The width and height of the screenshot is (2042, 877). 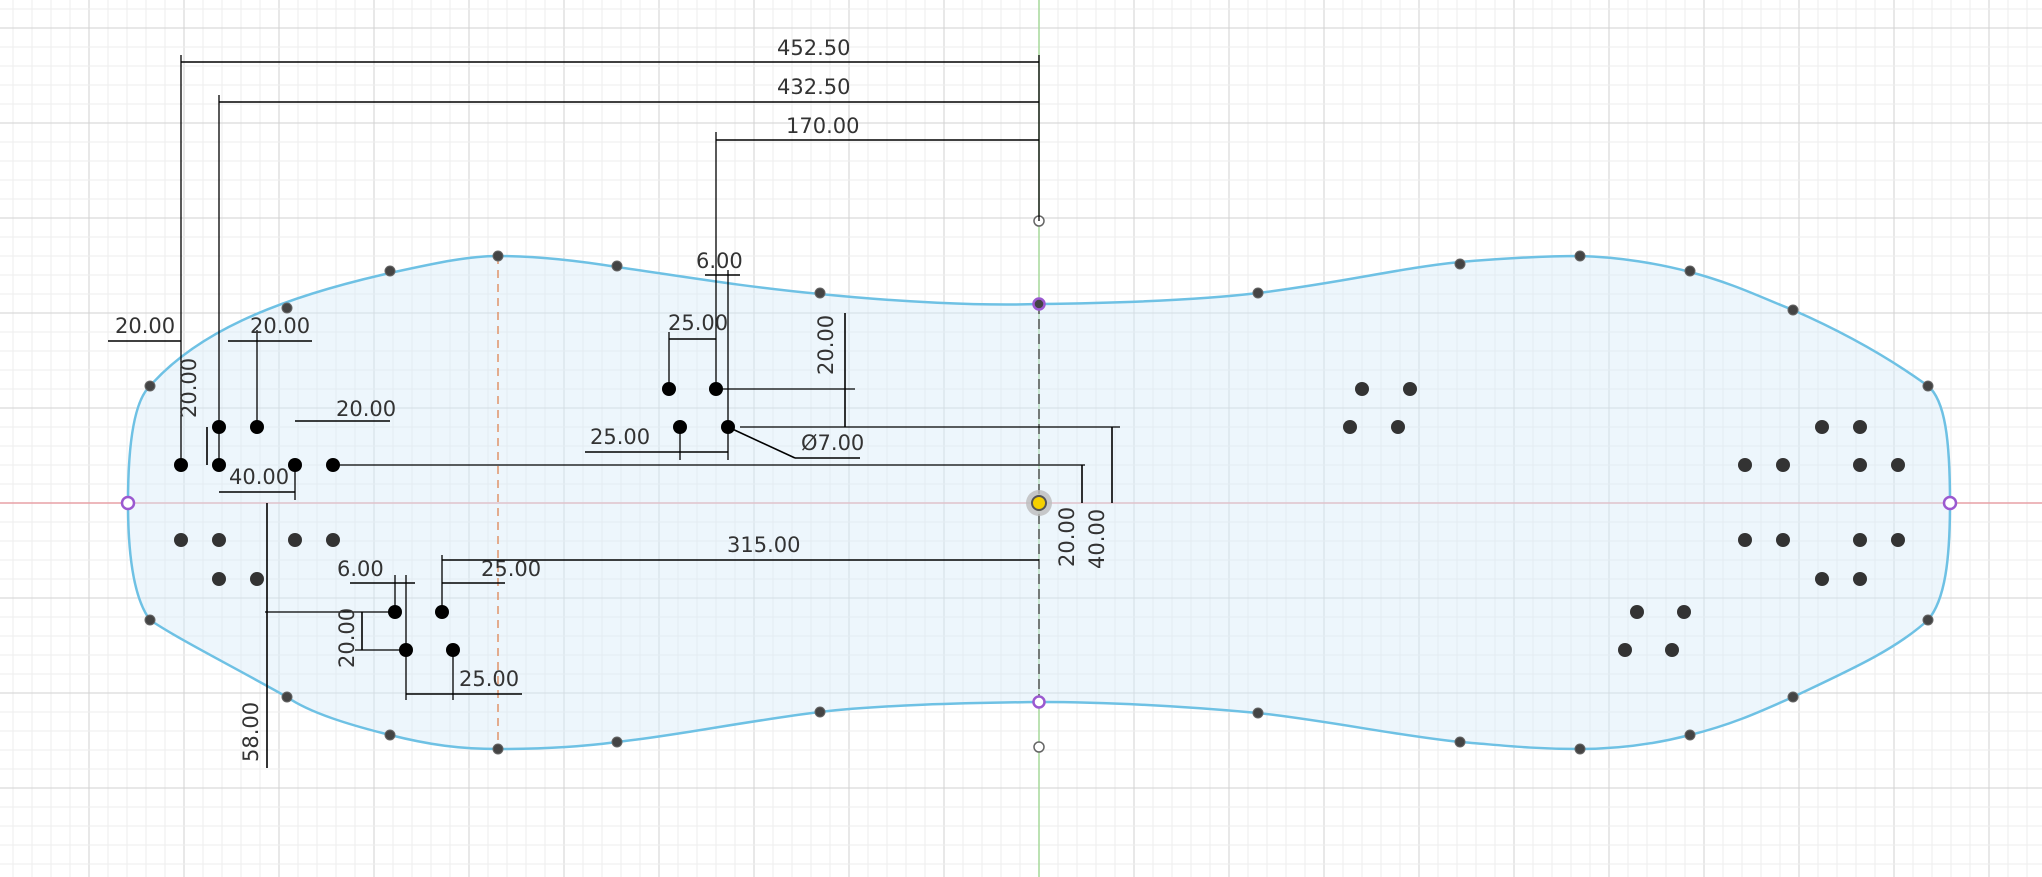 I want to click on dimension-label: 58.00, so click(x=251, y=732).